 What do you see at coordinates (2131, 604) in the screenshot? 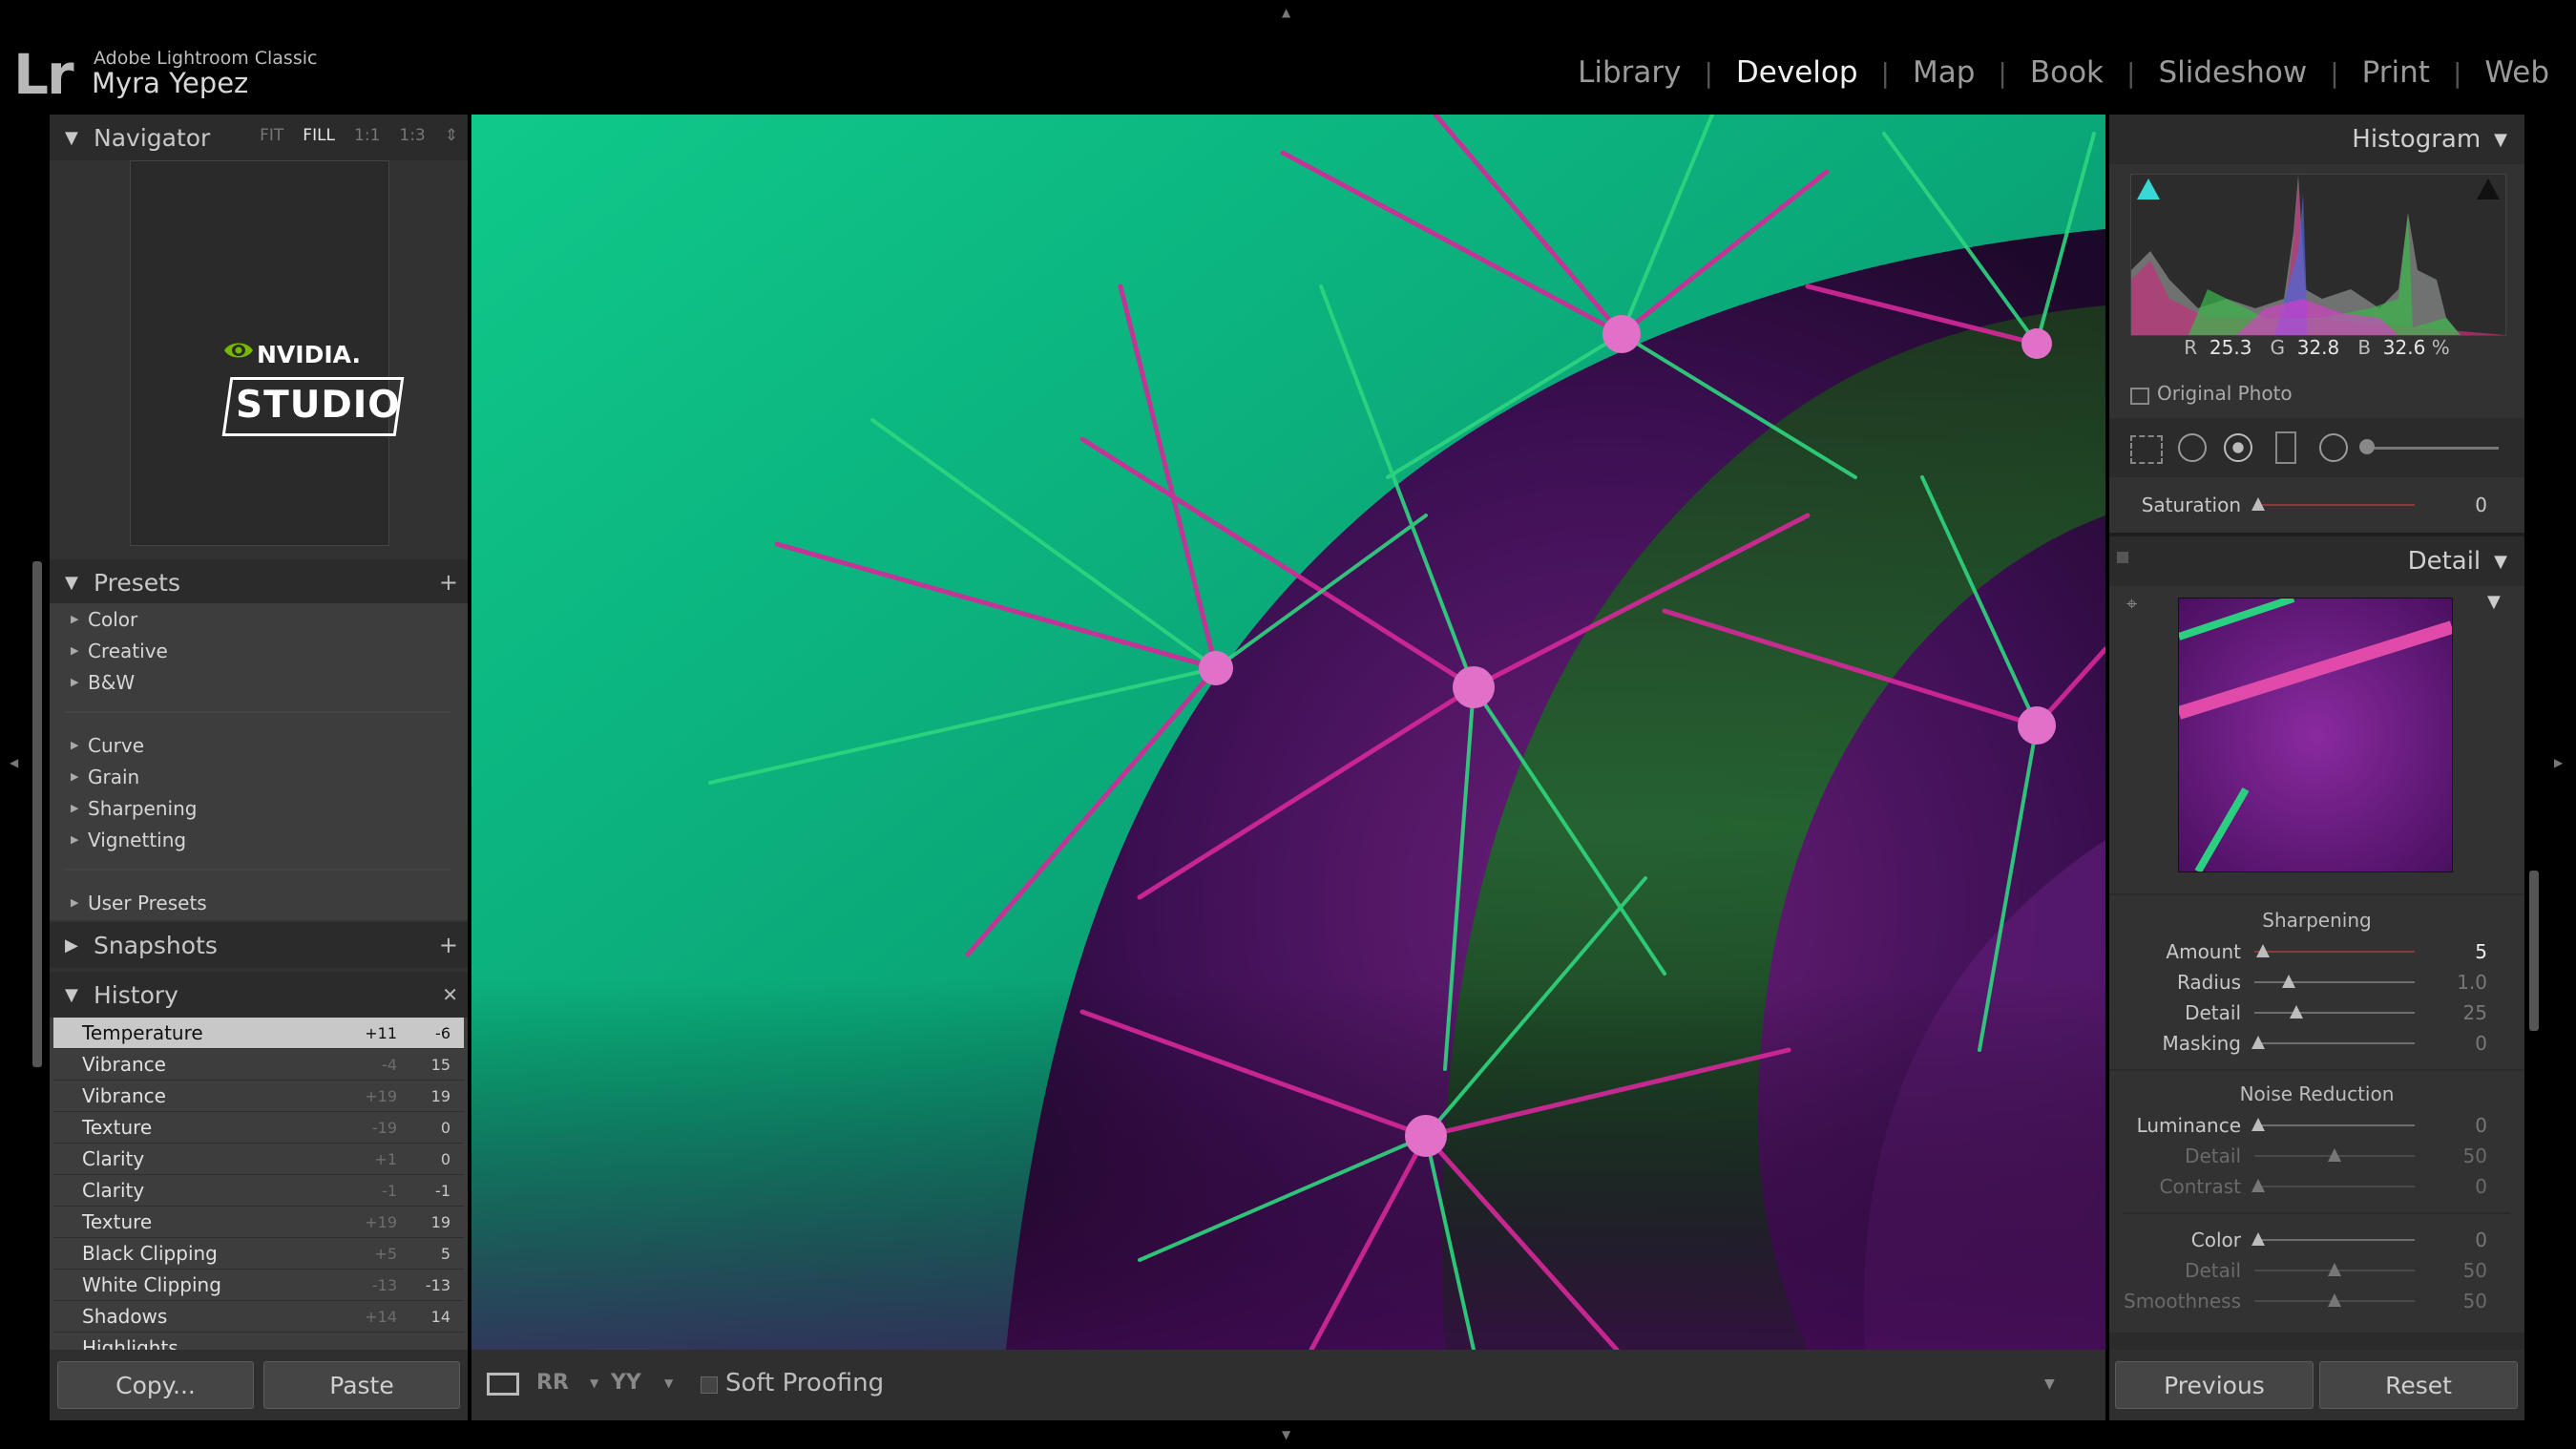
I see `target-adjustment-icon: ⌖` at bounding box center [2131, 604].